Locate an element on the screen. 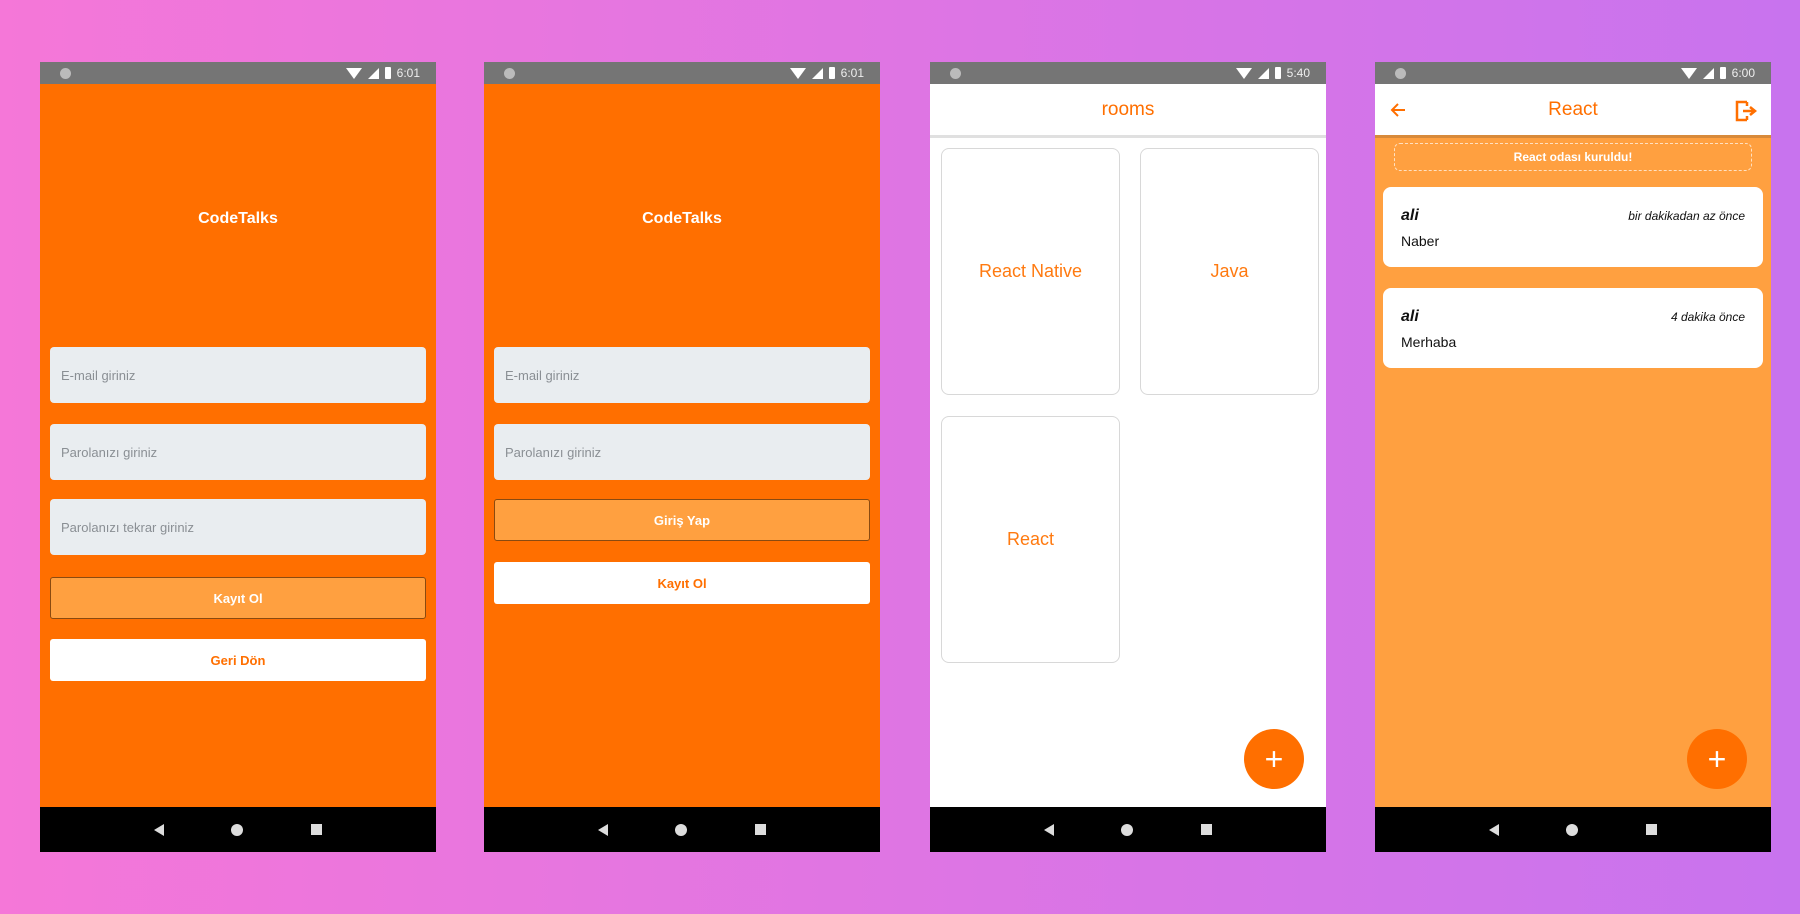 This screenshot has width=1800, height=914. room-created-notice: React odası kuruldu! is located at coordinates (1573, 157).